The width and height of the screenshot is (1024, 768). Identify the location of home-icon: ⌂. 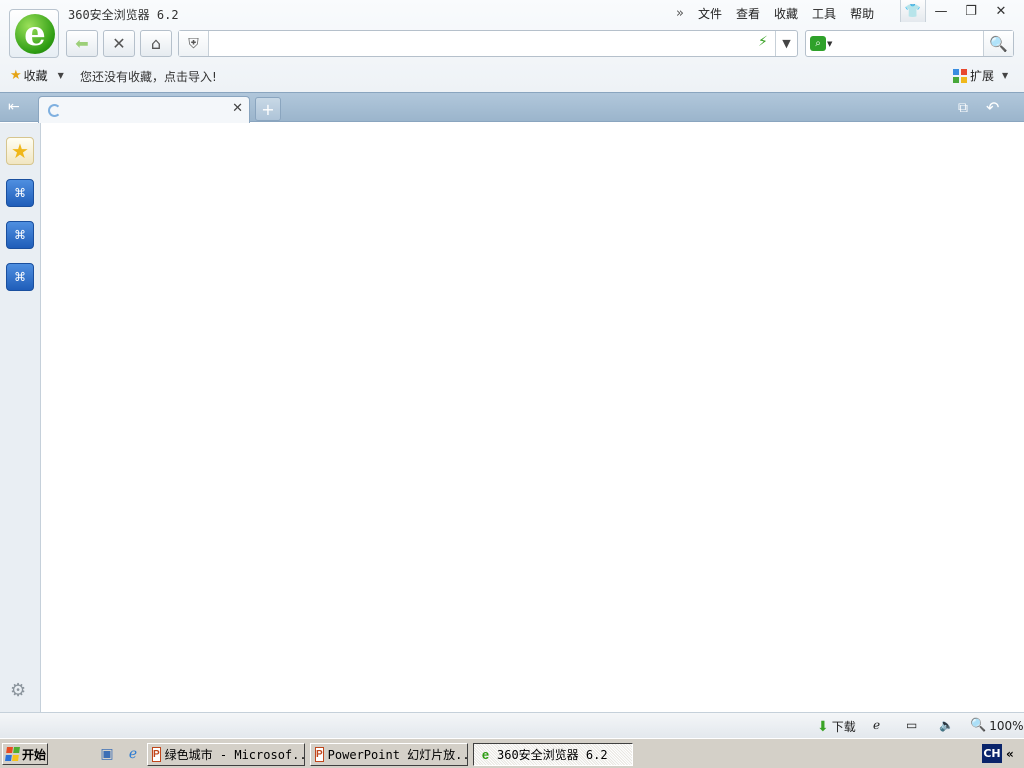
(156, 43).